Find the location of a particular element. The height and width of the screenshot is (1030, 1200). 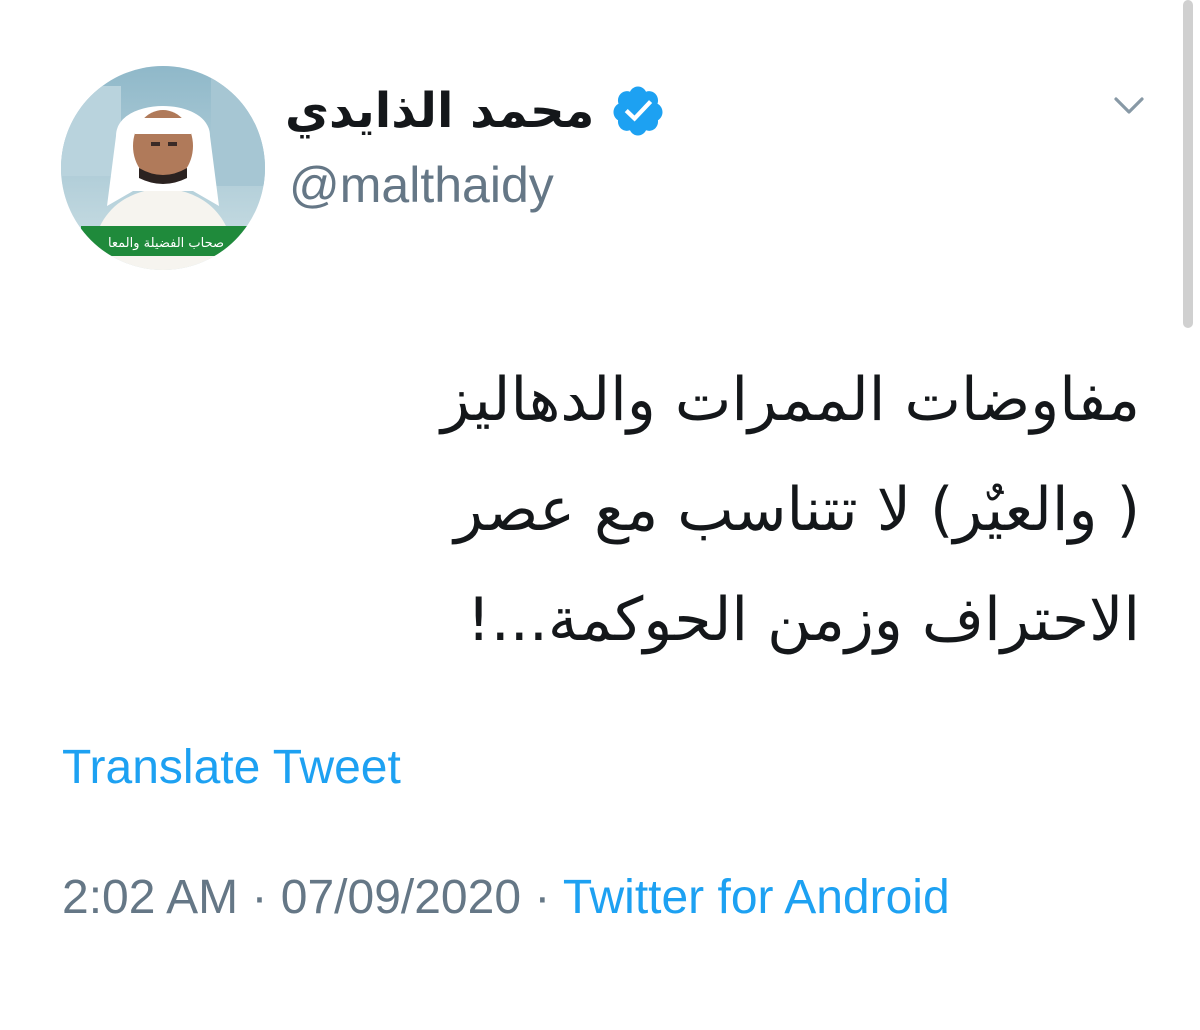

tweet-text-line: ( والعيٌر) لا تتناسب مع عصر is located at coordinates (797, 510).